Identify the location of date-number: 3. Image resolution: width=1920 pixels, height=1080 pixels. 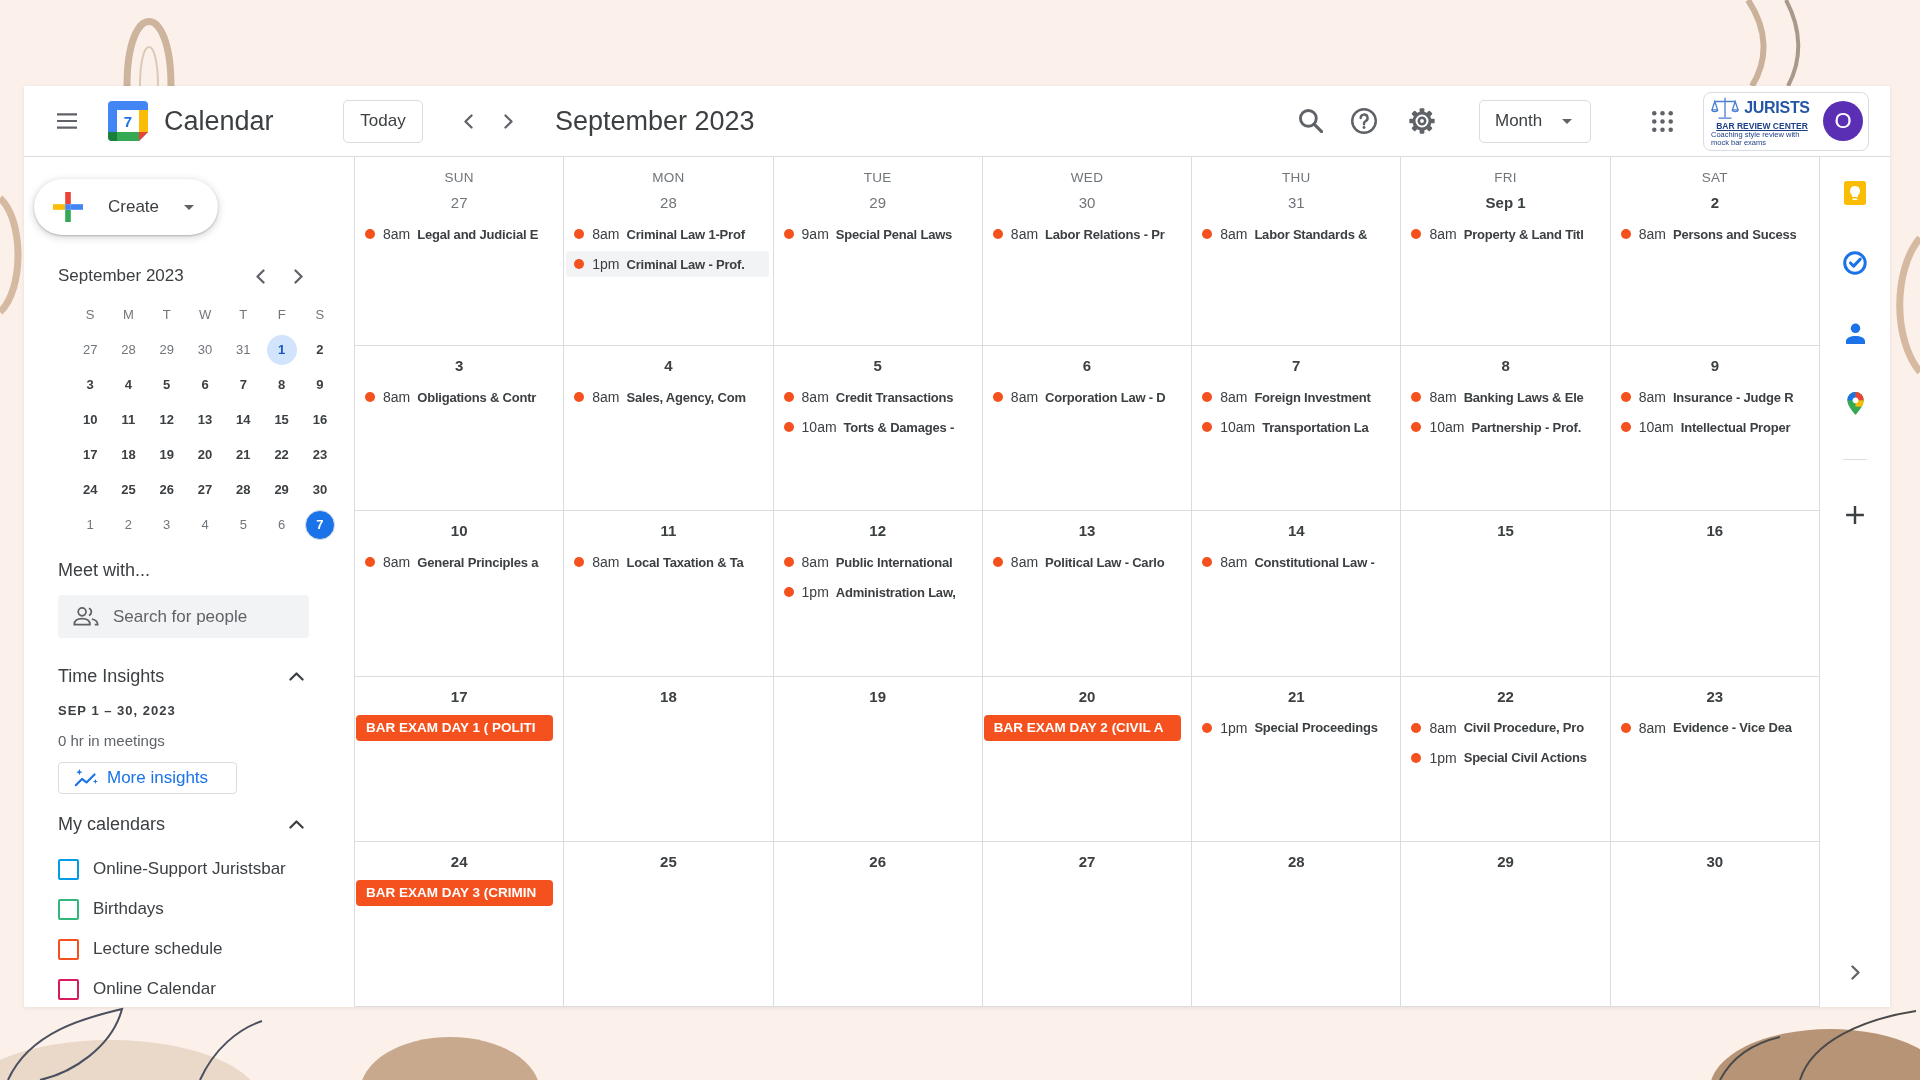
(459, 366).